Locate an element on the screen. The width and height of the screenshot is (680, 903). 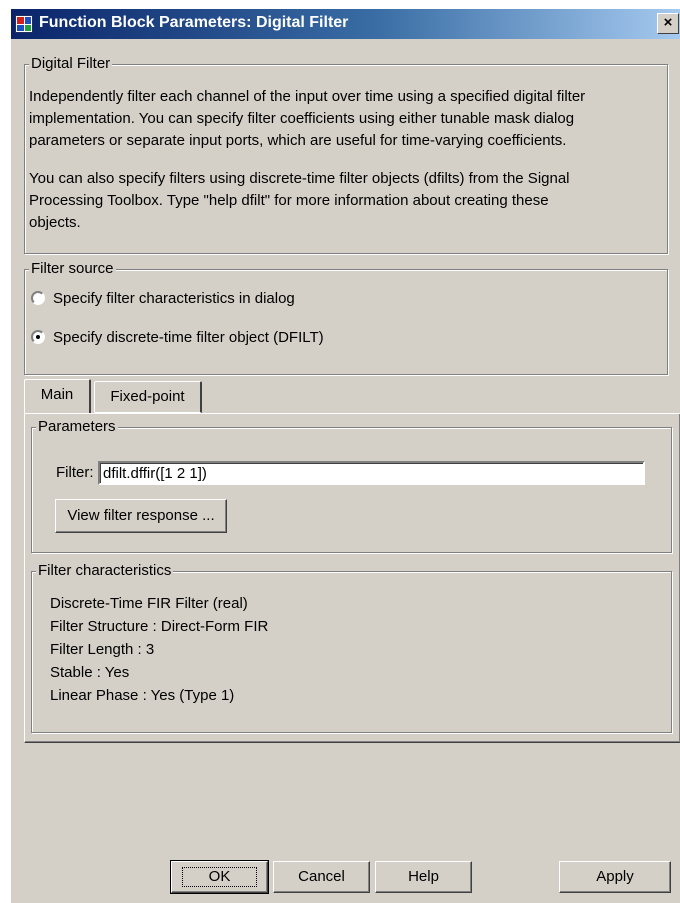
characteristic-line: Discrete-Time FIR Filter (real) is located at coordinates (149, 603).